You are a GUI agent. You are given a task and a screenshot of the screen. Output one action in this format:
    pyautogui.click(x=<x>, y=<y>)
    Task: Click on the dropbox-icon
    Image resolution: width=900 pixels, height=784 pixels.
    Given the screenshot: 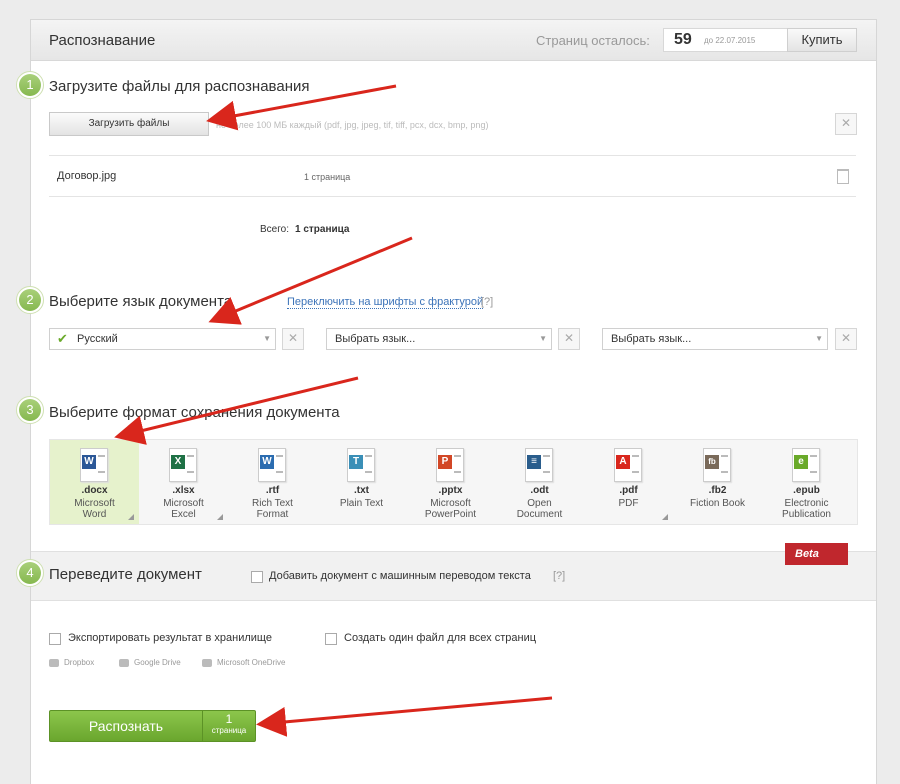 What is the action you would take?
    pyautogui.click(x=54, y=662)
    